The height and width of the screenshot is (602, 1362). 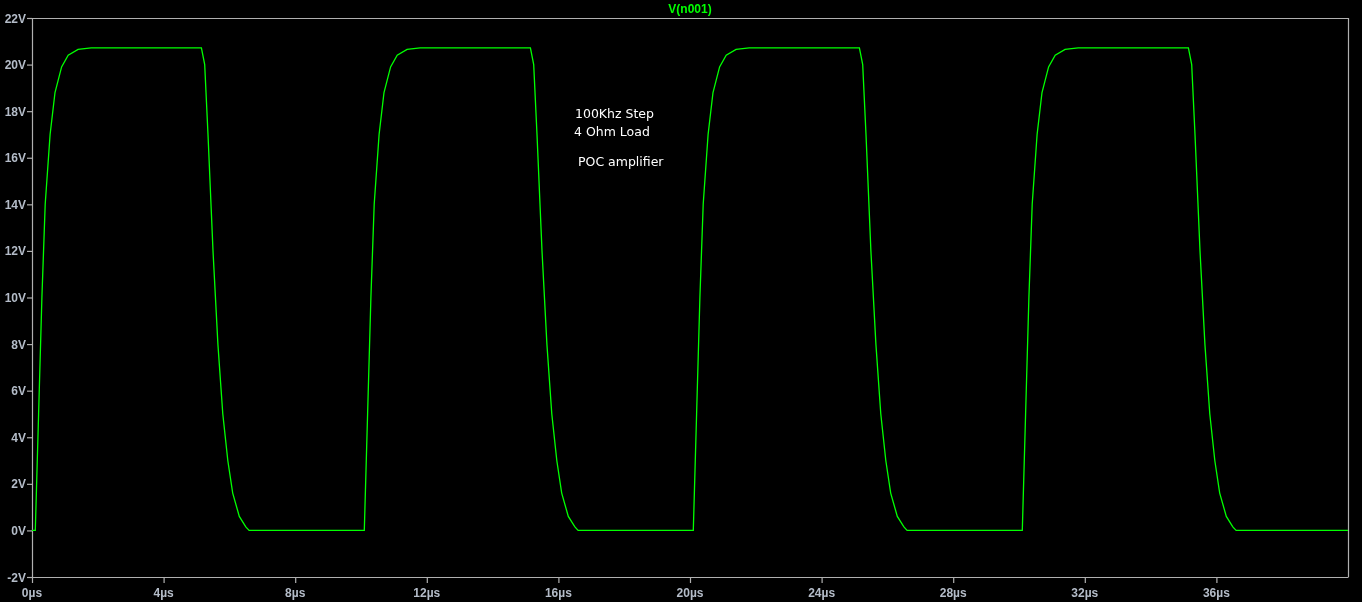 What do you see at coordinates (690, 9) in the screenshot?
I see `trace-label: V(n001)` at bounding box center [690, 9].